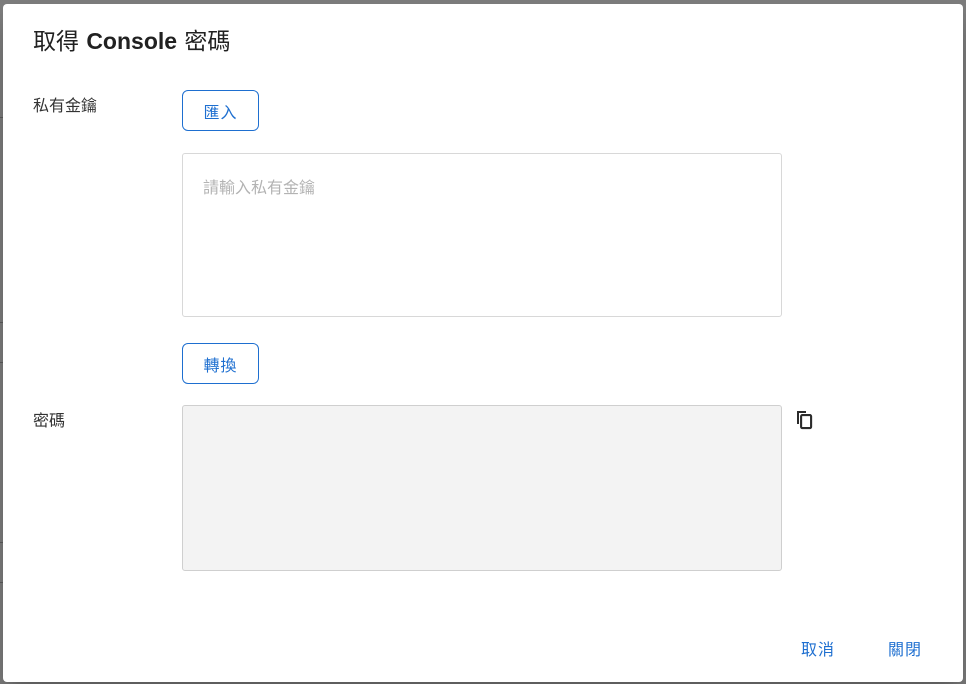 The width and height of the screenshot is (966, 684). I want to click on copy-password-button, so click(804, 419).